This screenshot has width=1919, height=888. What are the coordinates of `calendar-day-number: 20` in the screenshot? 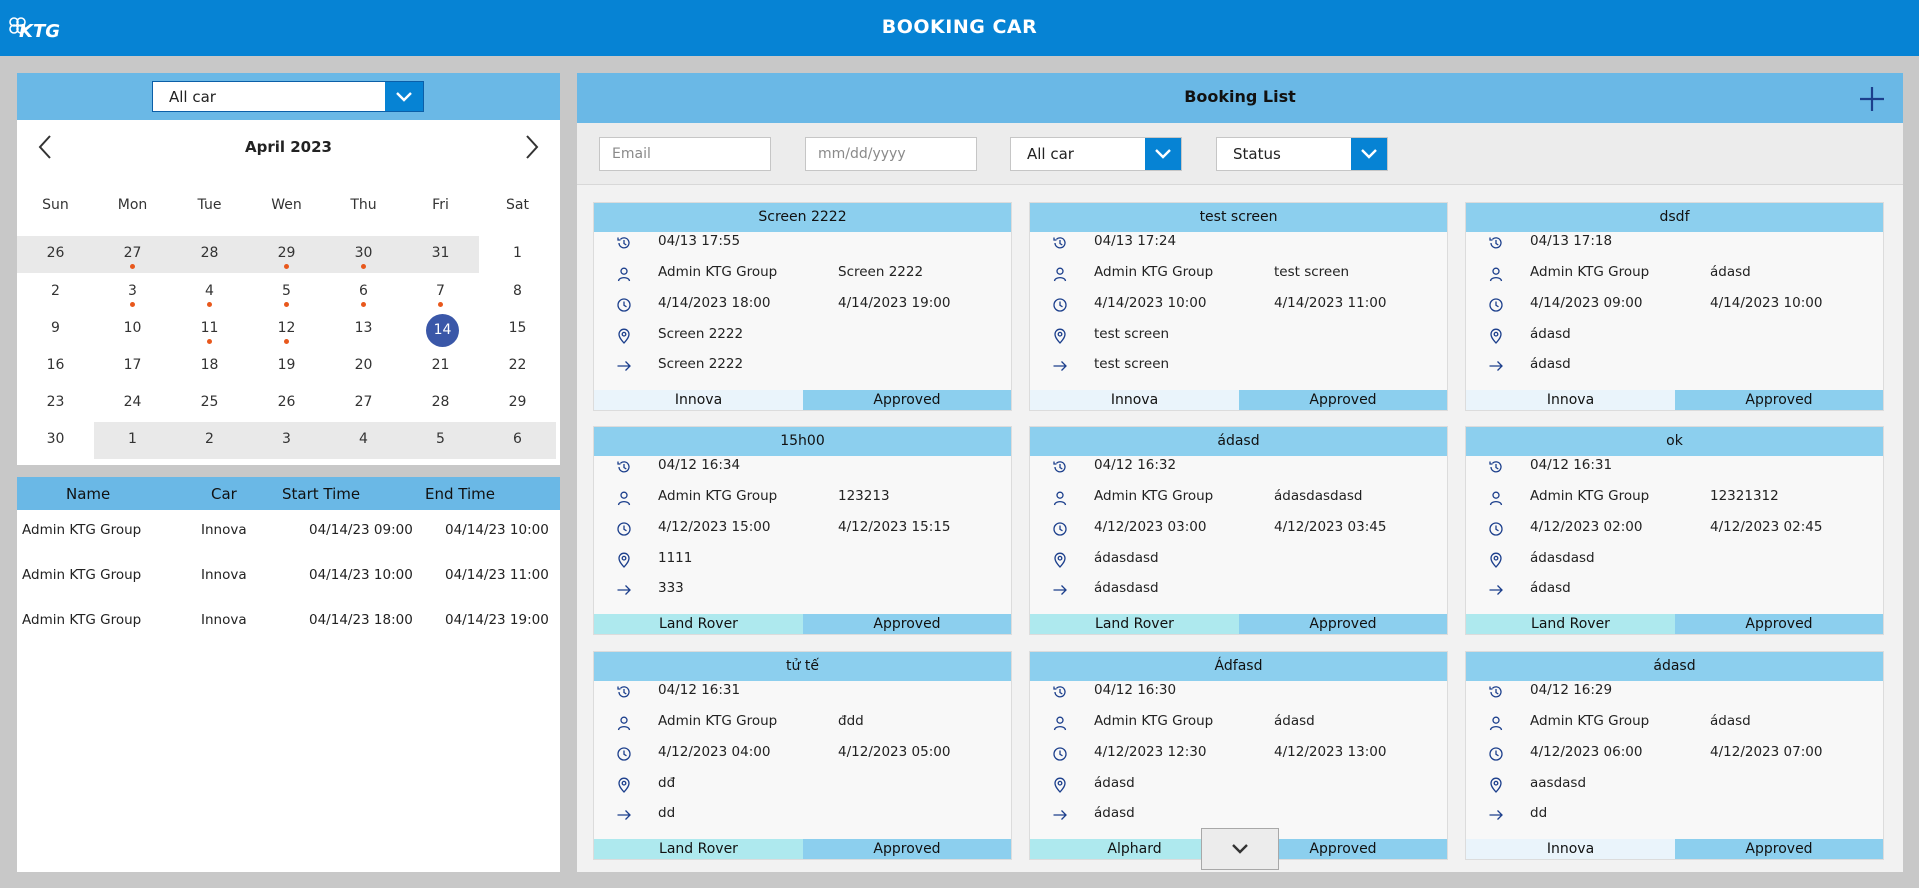 It's located at (363, 365).